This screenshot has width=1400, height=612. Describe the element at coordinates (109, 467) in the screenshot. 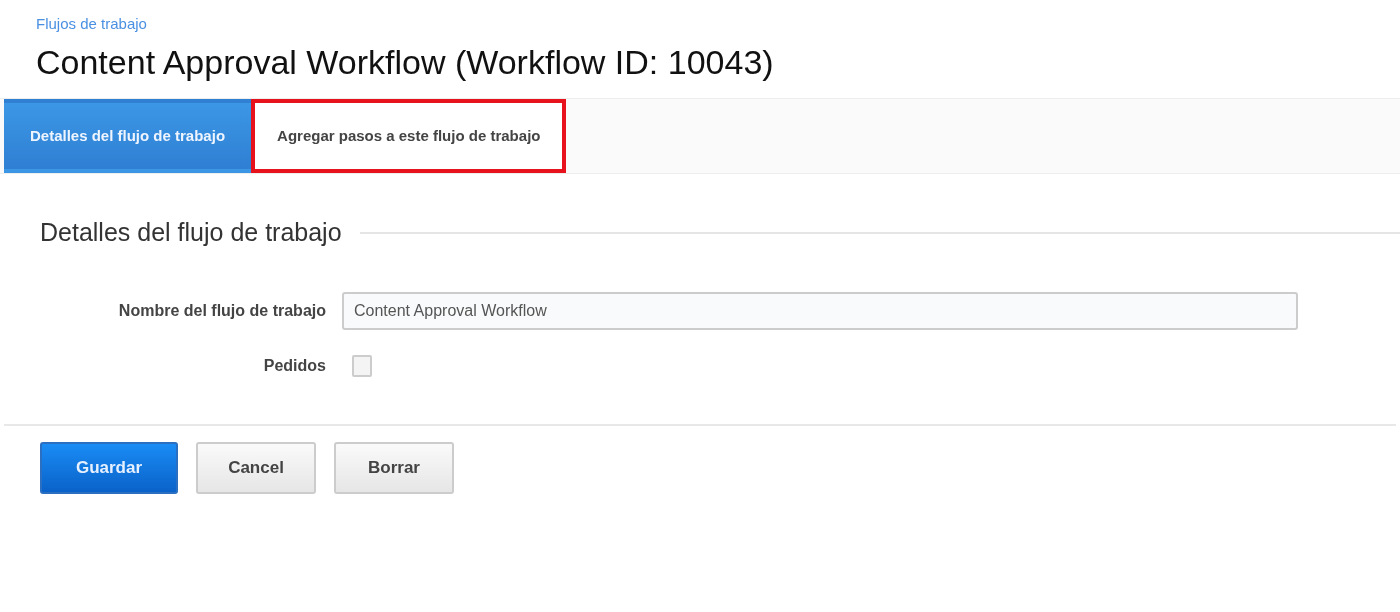

I see `action-button: Guardar` at that location.